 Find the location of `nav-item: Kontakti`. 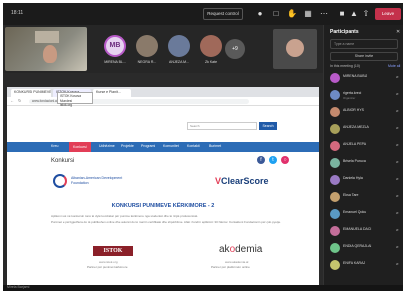

nav-item: Kontakti is located at coordinates (193, 146).